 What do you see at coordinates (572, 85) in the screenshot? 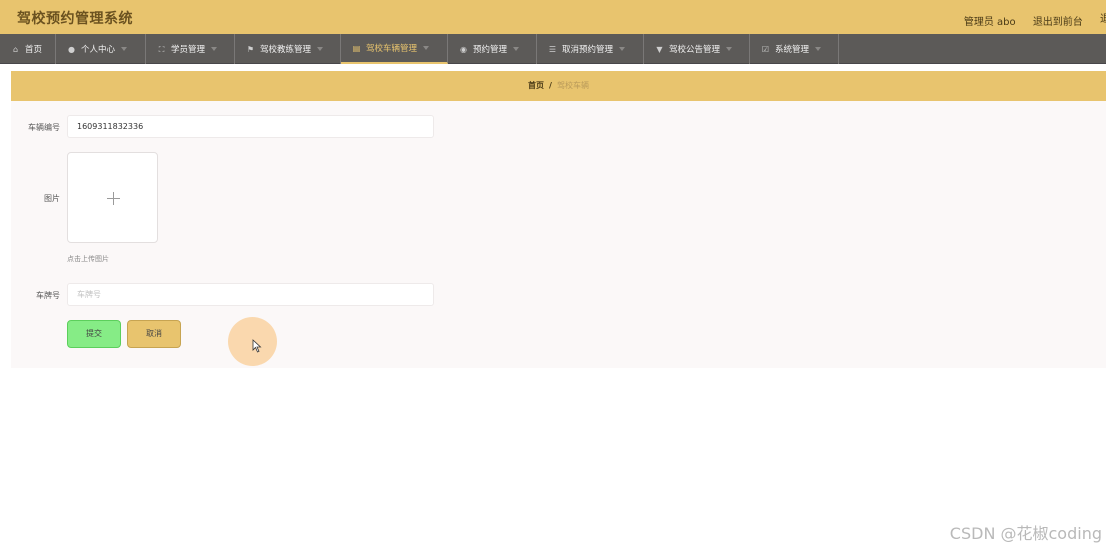
I see `breadcrumb-current: 驾校车辆` at bounding box center [572, 85].